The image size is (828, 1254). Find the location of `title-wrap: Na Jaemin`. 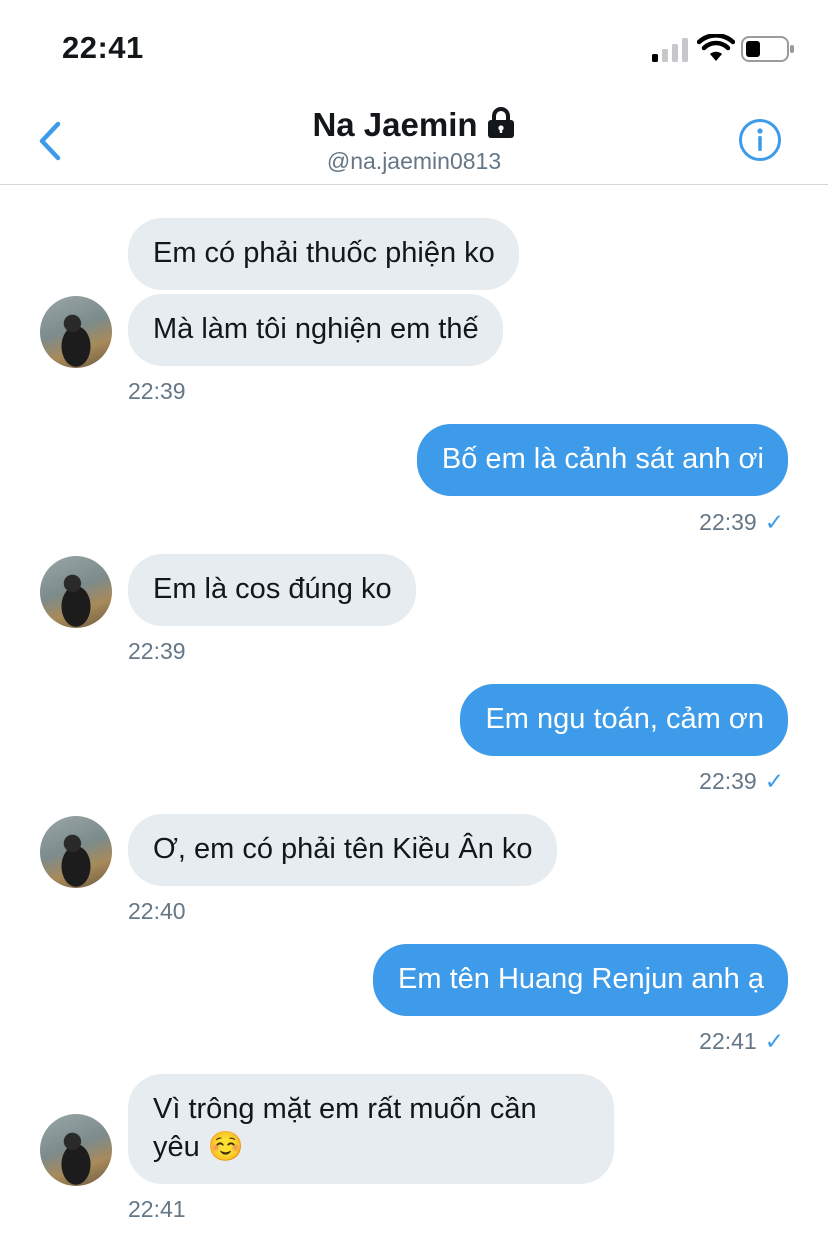

title-wrap: Na Jaemin is located at coordinates (414, 125).